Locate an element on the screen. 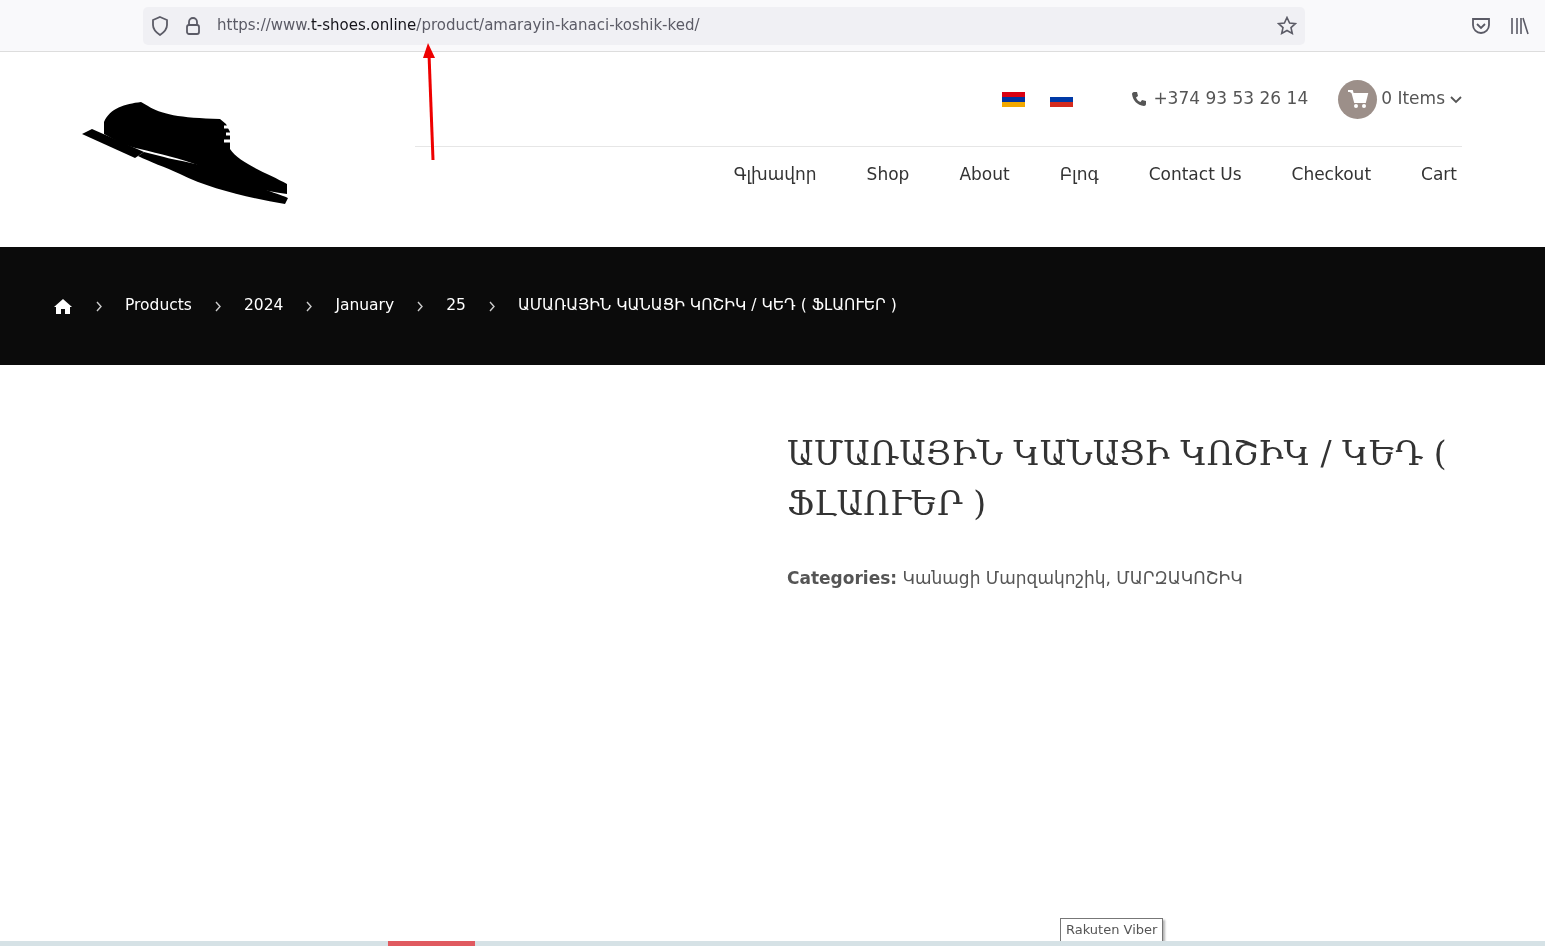 Image resolution: width=1545 pixels, height=946 pixels. cart-icon is located at coordinates (1357, 99).